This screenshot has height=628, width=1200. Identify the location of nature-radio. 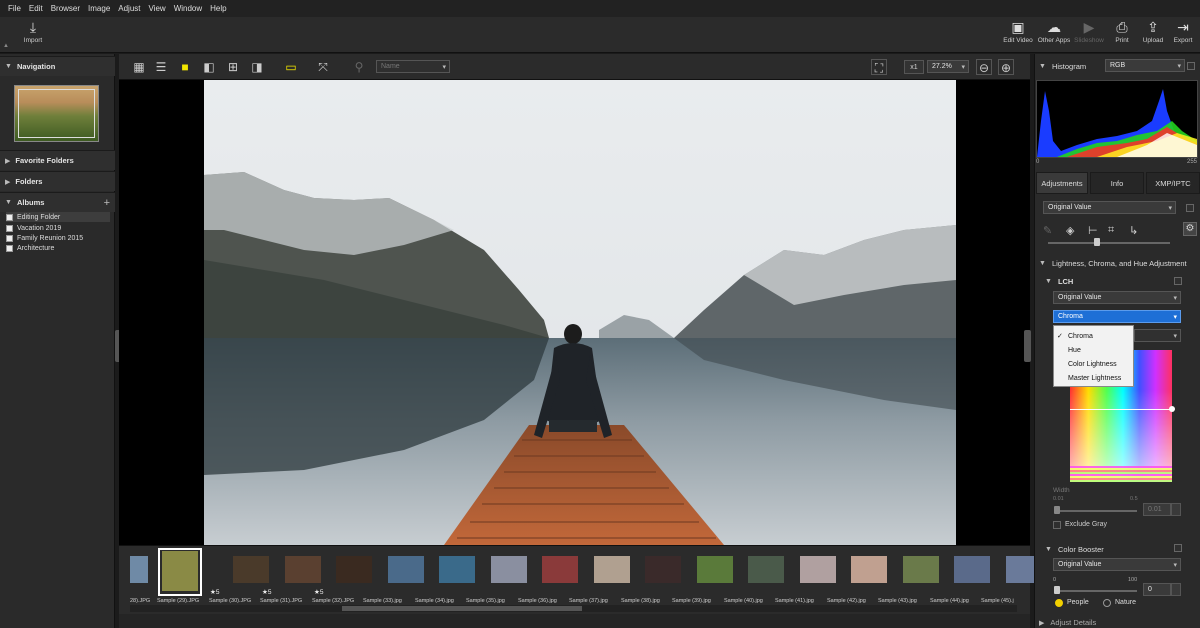
(1107, 603).